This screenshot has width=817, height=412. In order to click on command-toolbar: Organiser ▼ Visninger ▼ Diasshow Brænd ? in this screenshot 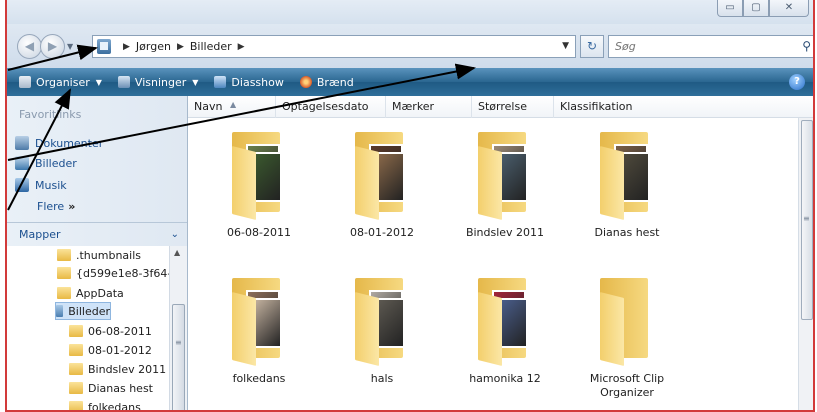, I will do `click(410, 82)`.